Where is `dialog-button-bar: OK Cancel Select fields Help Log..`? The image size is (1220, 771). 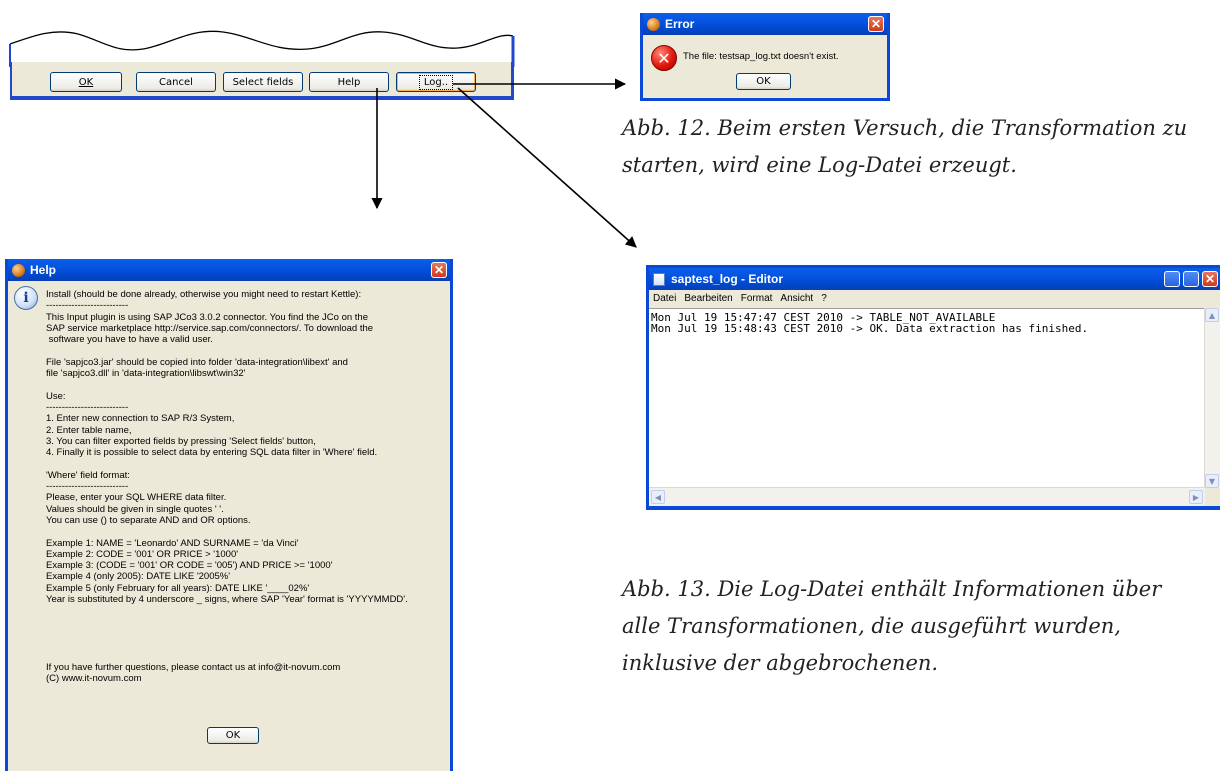
dialog-button-bar: OK Cancel Select fields Help Log.. is located at coordinates (262, 81).